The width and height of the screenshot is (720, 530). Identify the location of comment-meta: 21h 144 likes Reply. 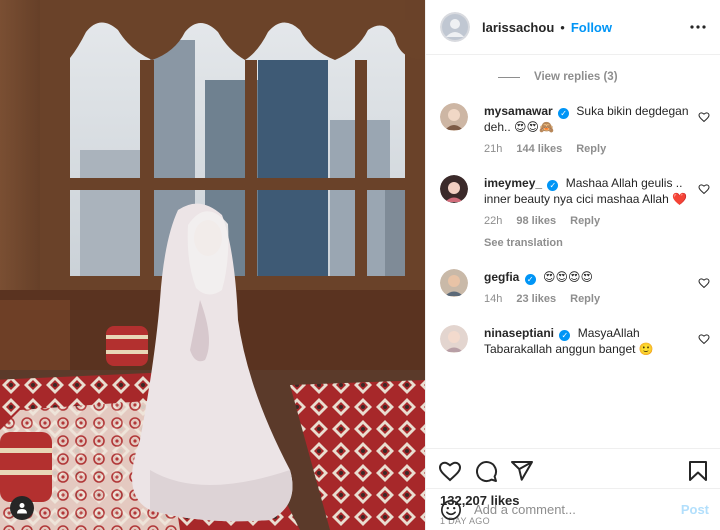
(596, 149).